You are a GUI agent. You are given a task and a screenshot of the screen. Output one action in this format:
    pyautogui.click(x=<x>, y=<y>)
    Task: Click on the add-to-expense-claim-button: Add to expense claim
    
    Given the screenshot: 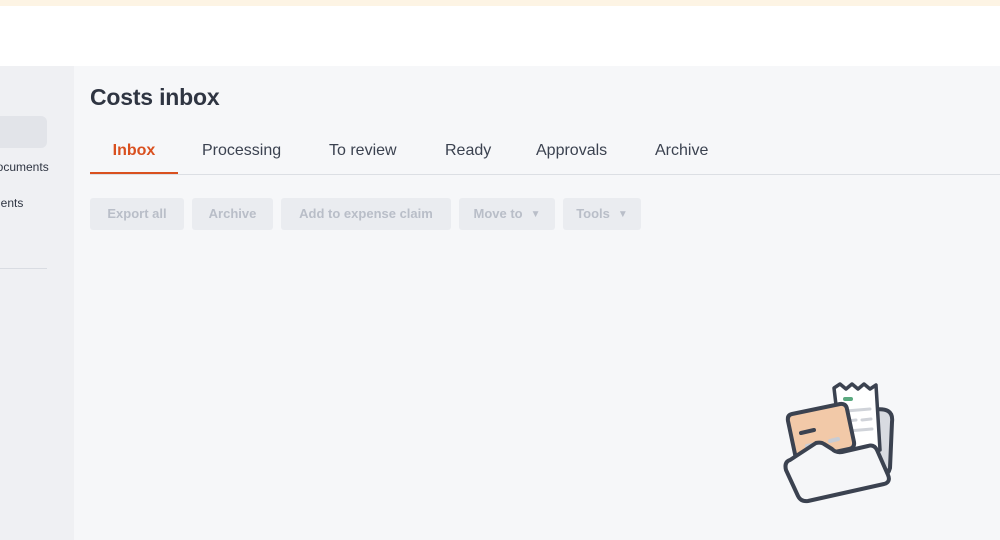 What is the action you would take?
    pyautogui.click(x=366, y=214)
    